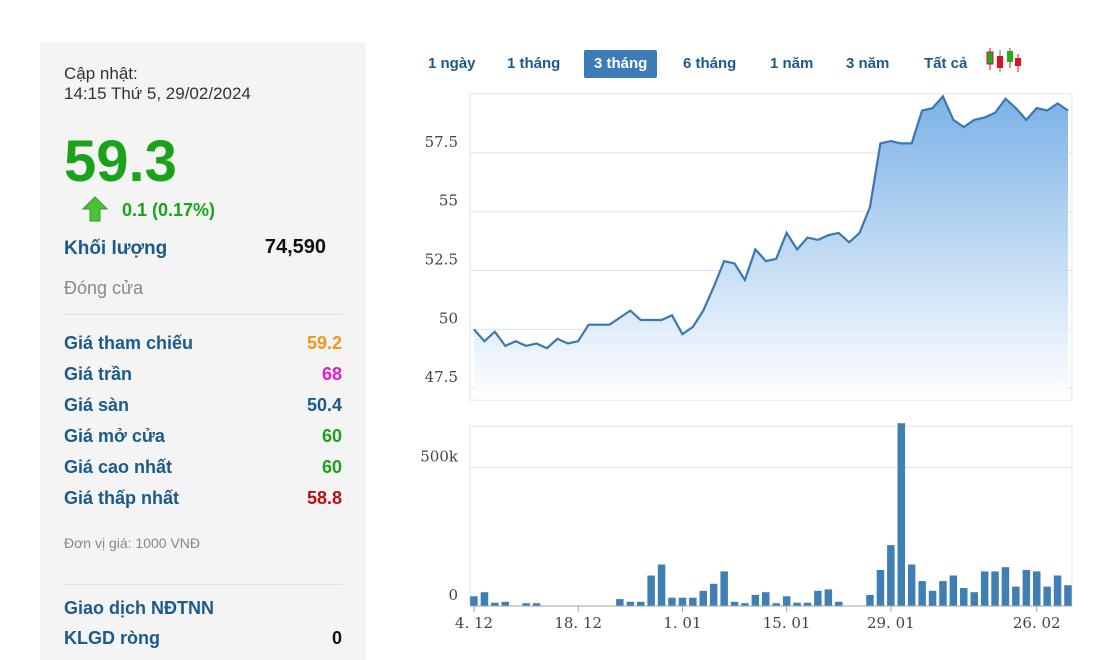 The width and height of the screenshot is (1100, 660). Describe the element at coordinates (118, 467) in the screenshot. I see `row-label: Giá cao nhất` at that location.